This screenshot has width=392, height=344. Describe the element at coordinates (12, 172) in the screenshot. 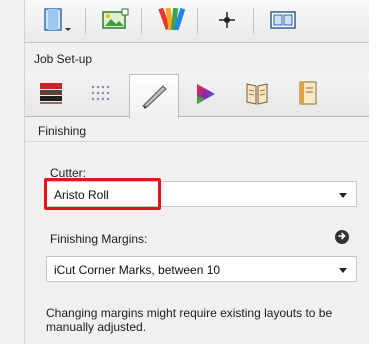

I see `left-gutter` at that location.